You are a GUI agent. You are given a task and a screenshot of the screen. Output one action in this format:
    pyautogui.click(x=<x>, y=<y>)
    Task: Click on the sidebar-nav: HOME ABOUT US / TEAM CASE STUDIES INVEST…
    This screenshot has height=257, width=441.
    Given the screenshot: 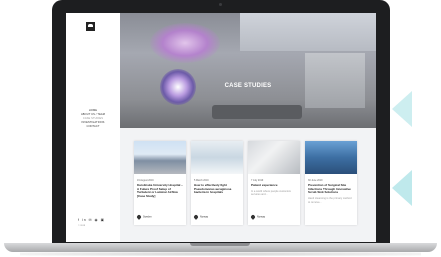 What is the action you would take?
    pyautogui.click(x=93, y=119)
    